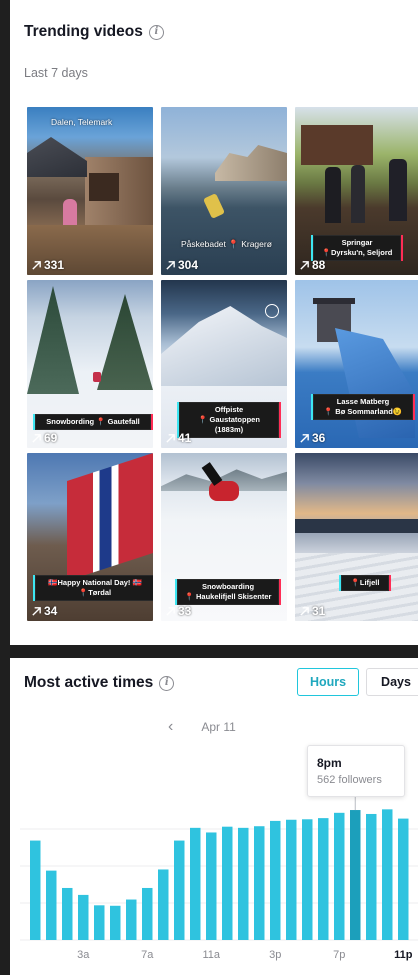 The image size is (418, 975). Describe the element at coordinates (339, 955) in the screenshot. I see `x-tick-label: 7p` at that location.